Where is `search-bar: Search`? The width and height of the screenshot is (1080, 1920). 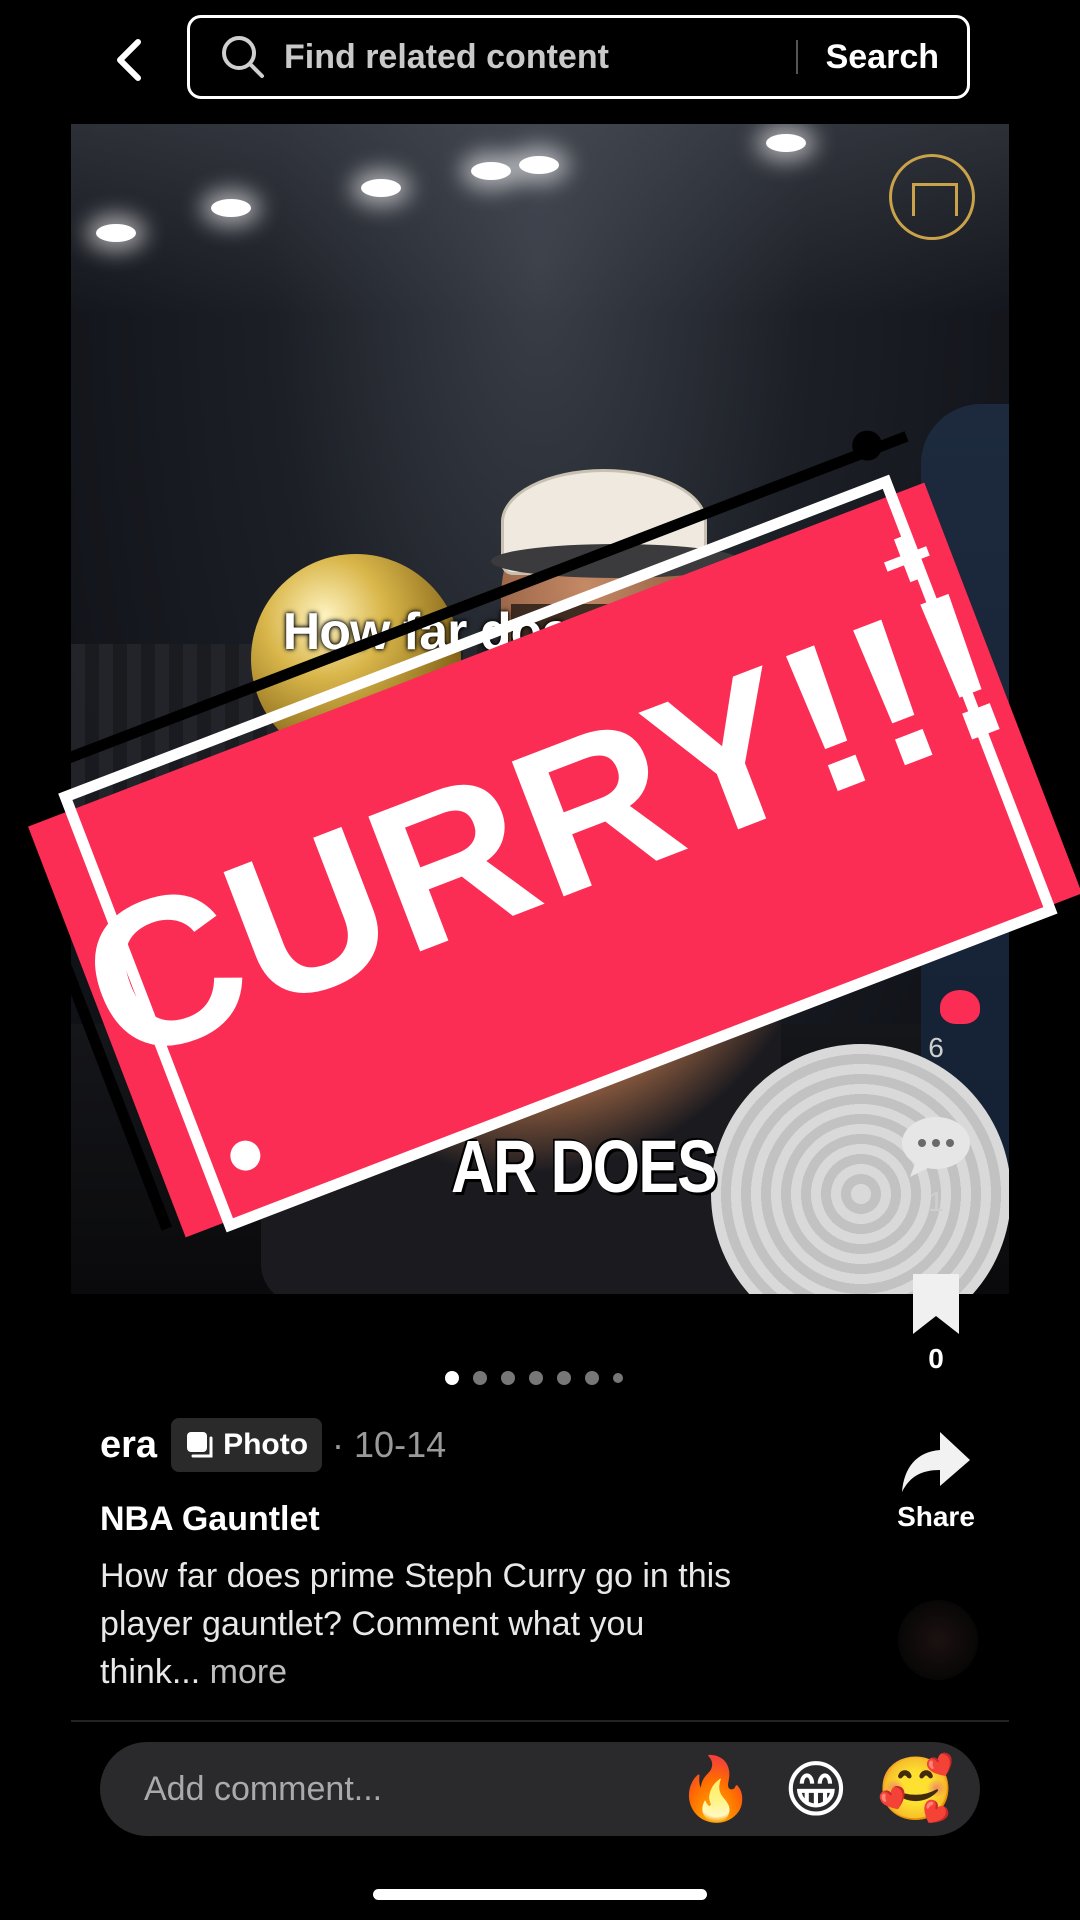 search-bar: Search is located at coordinates (578, 57).